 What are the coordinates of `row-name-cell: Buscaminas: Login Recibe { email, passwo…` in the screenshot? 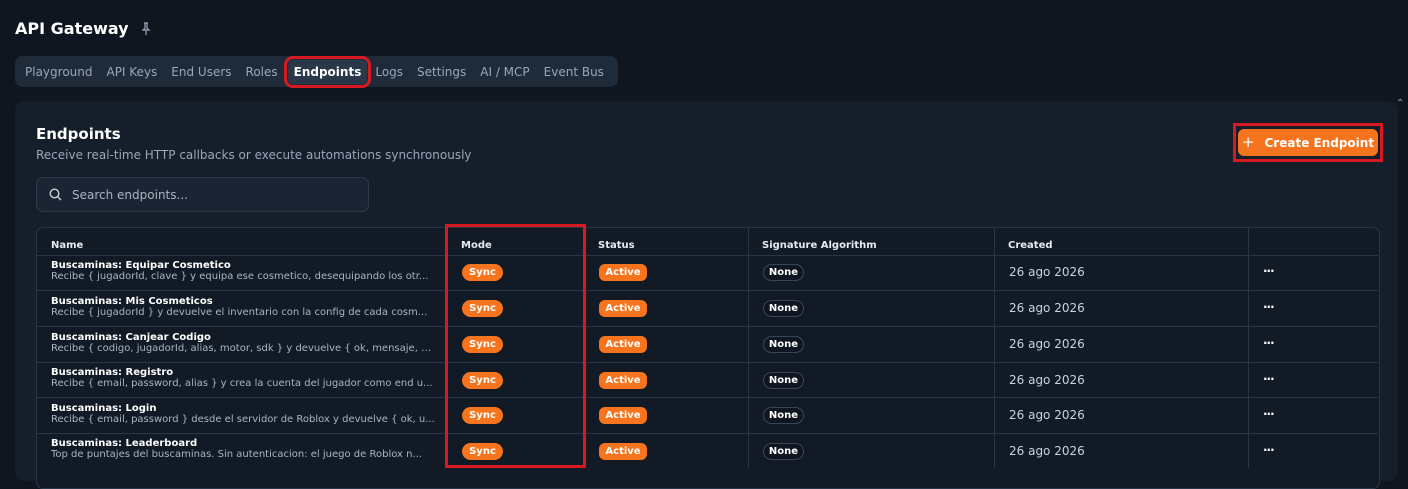 It's located at (243, 414).